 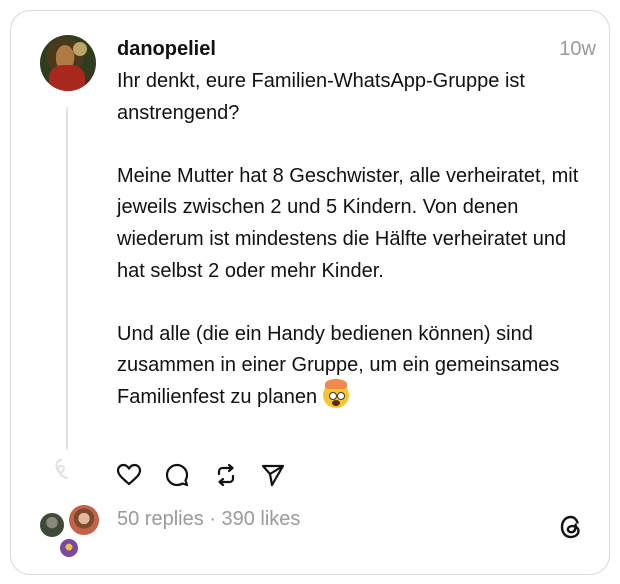 What do you see at coordinates (571, 527) in the screenshot?
I see `threads-logo-icon` at bounding box center [571, 527].